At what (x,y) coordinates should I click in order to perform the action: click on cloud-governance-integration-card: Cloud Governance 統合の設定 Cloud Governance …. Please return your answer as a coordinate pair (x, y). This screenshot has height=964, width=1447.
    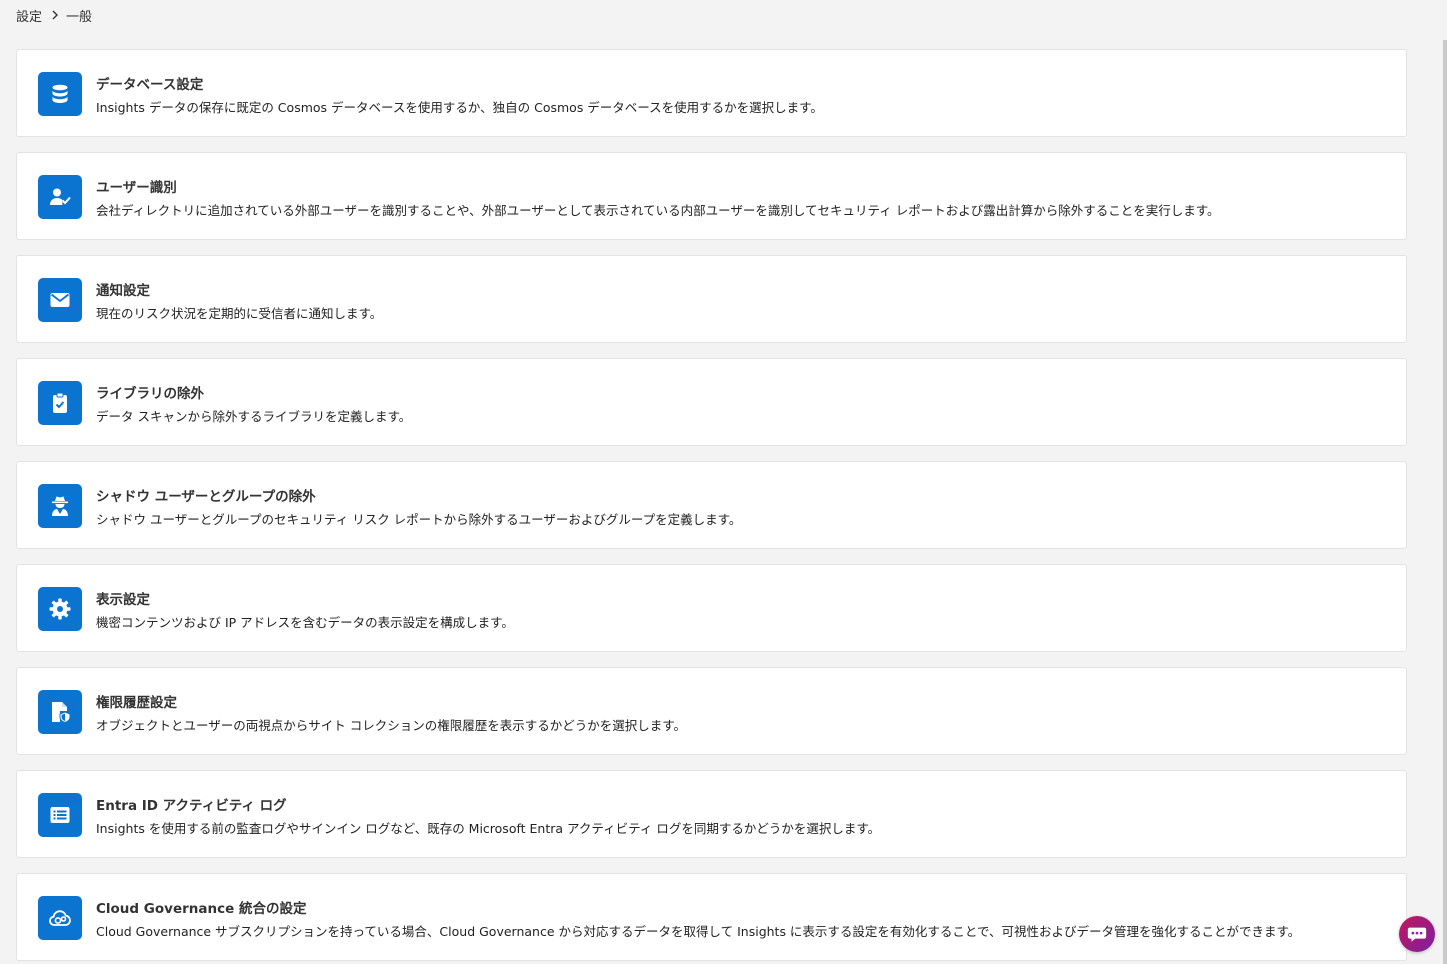
    Looking at the image, I should click on (711, 917).